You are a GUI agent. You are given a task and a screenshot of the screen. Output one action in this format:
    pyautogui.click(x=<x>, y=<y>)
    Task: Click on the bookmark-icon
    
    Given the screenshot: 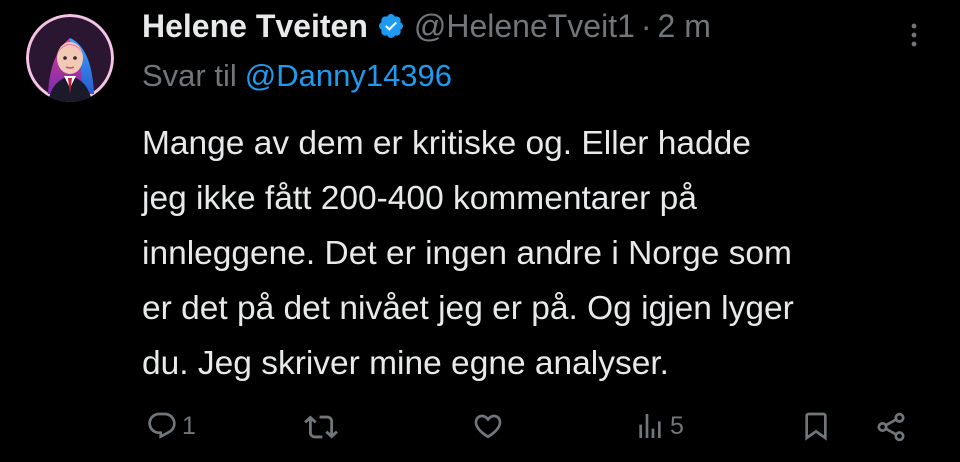 What is the action you would take?
    pyautogui.click(x=816, y=426)
    